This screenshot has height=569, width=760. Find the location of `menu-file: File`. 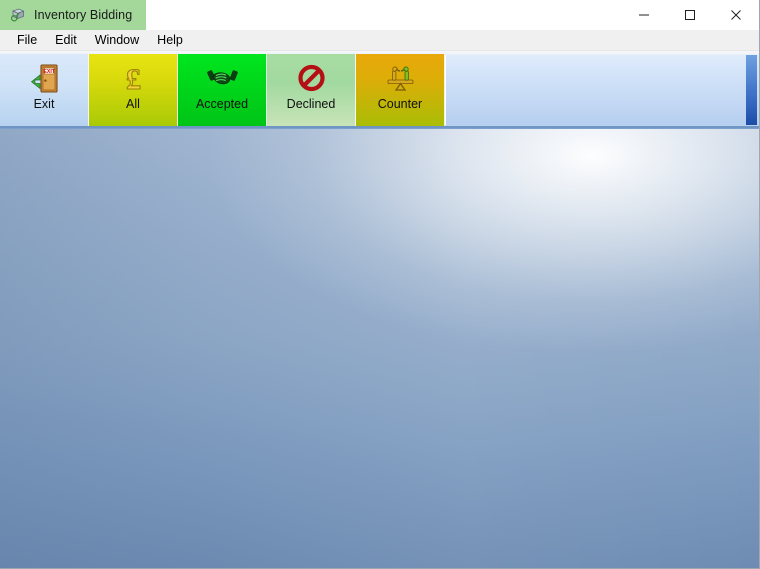

menu-file: File is located at coordinates (27, 40).